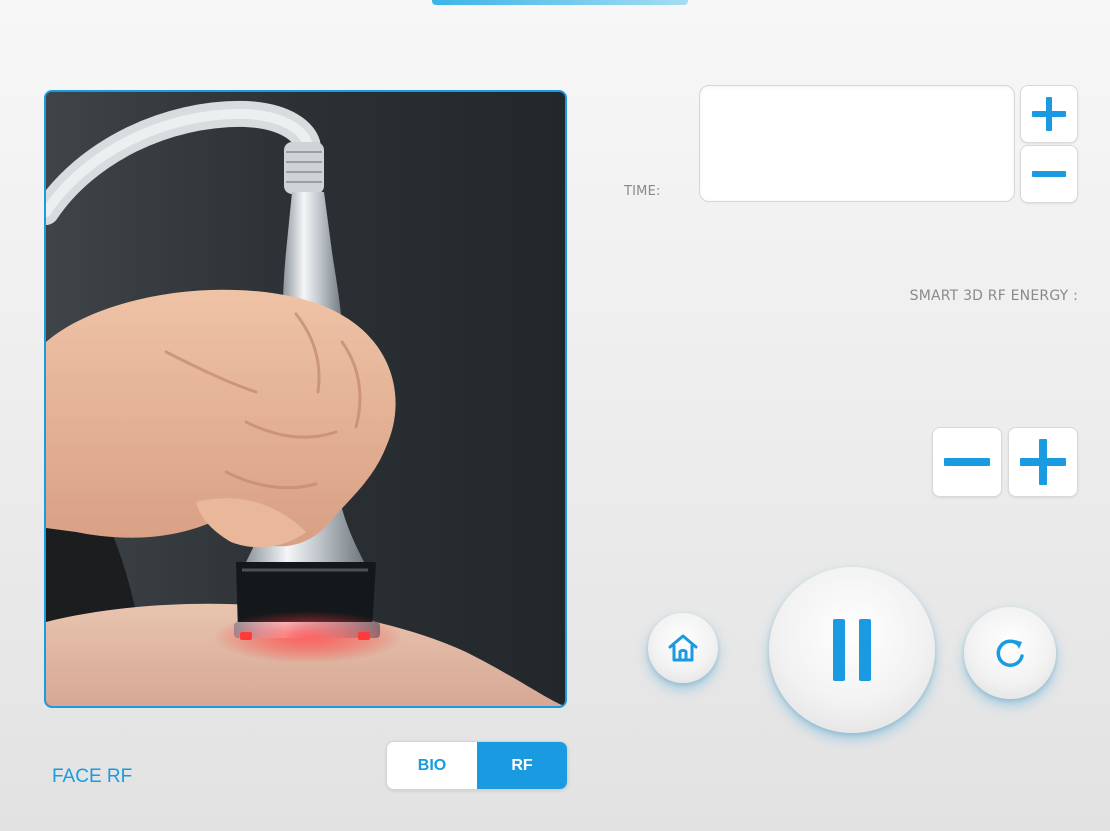 The width and height of the screenshot is (1110, 831). I want to click on refresh-icon, so click(1010, 653).